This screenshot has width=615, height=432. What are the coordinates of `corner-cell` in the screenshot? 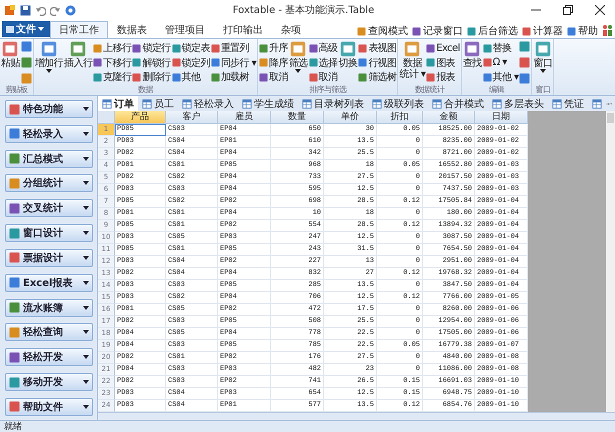 It's located at (106, 117).